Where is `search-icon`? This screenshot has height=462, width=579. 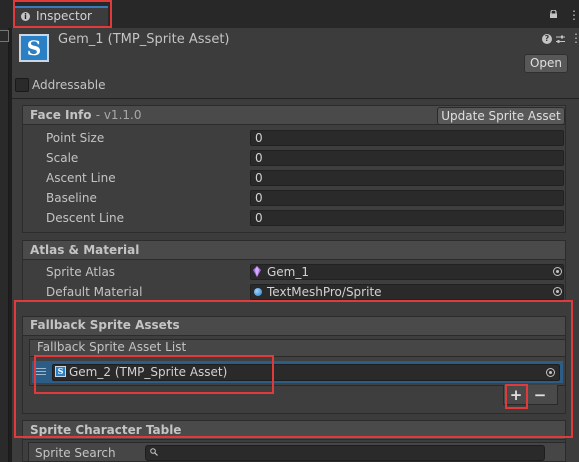 search-icon is located at coordinates (154, 452).